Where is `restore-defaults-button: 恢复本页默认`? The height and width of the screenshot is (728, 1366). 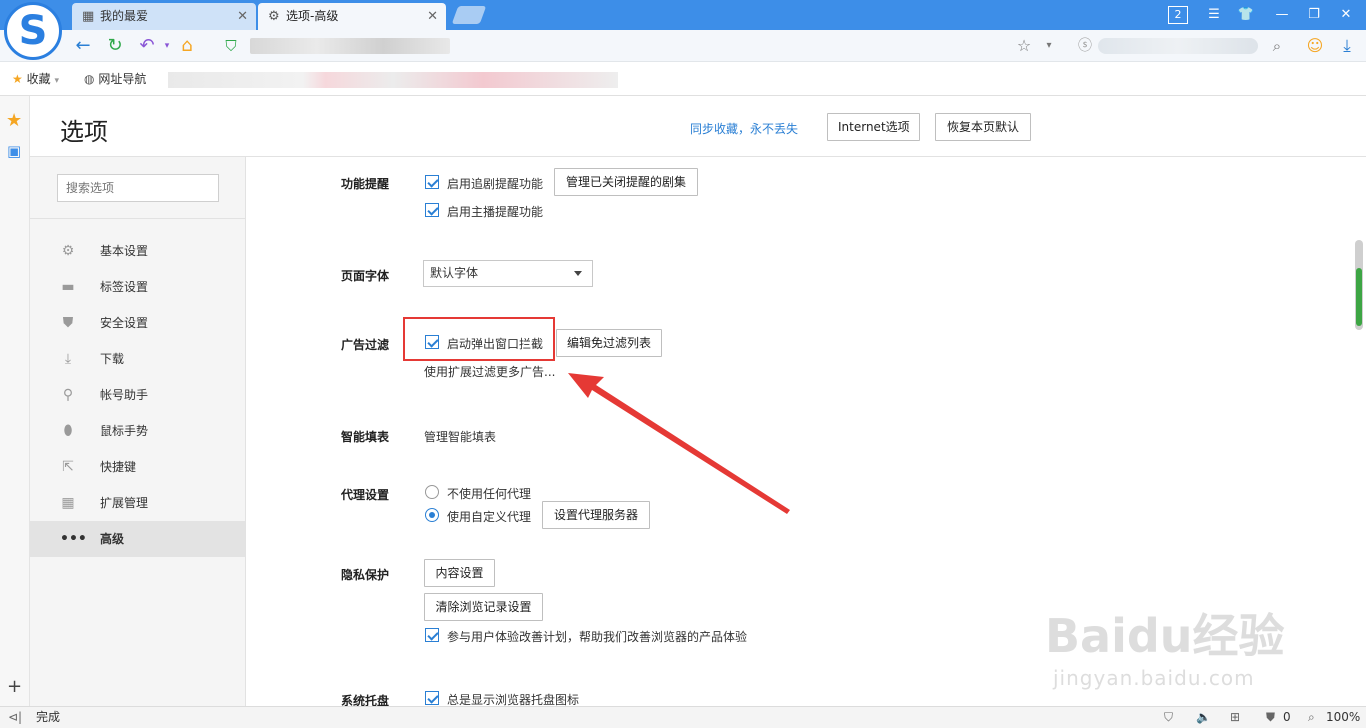 restore-defaults-button: 恢复本页默认 is located at coordinates (983, 127).